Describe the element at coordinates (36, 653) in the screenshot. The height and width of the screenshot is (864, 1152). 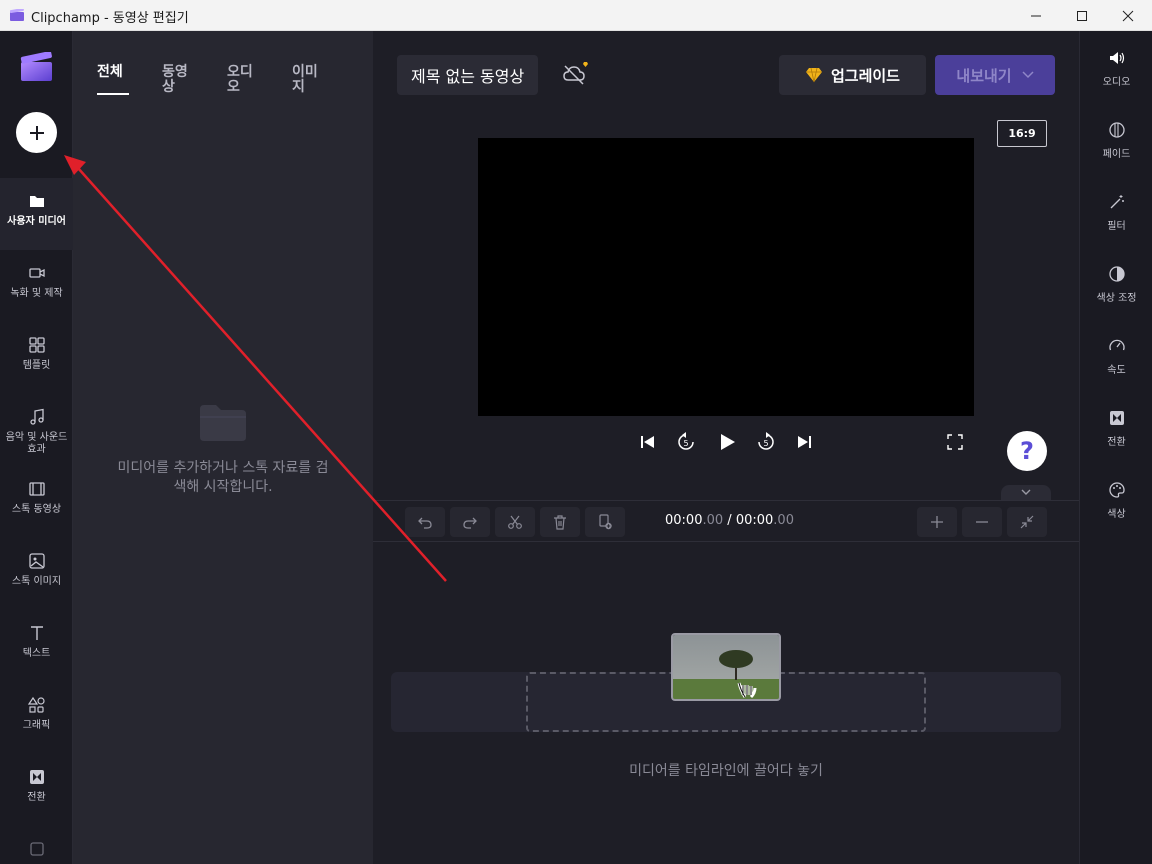
I see `nav-label: 텍스트` at that location.